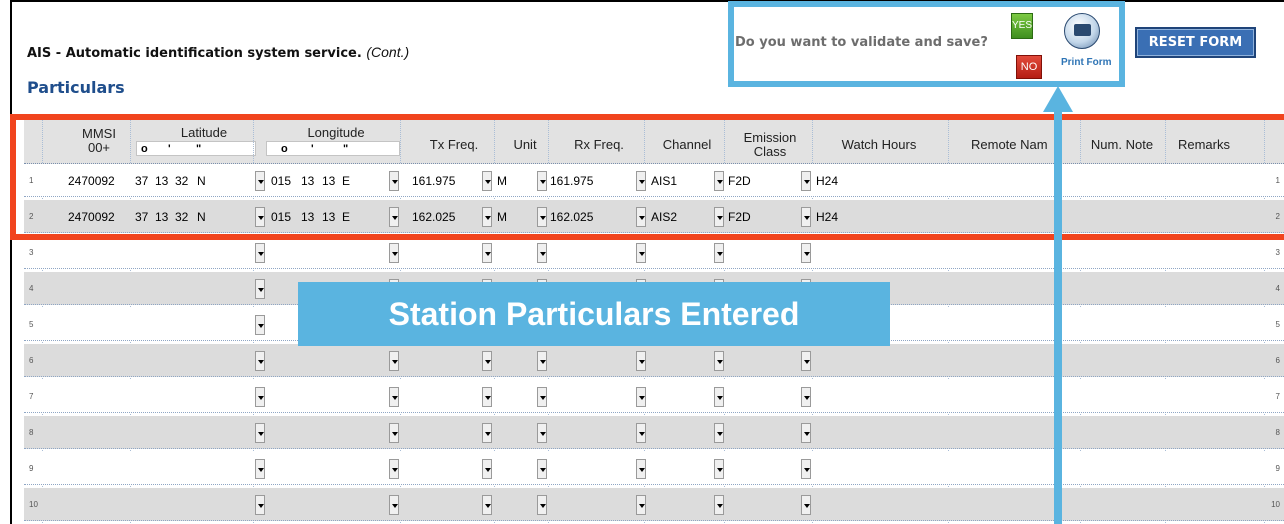  Describe the element at coordinates (1029, 67) in the screenshot. I see `no-button: NO` at that location.